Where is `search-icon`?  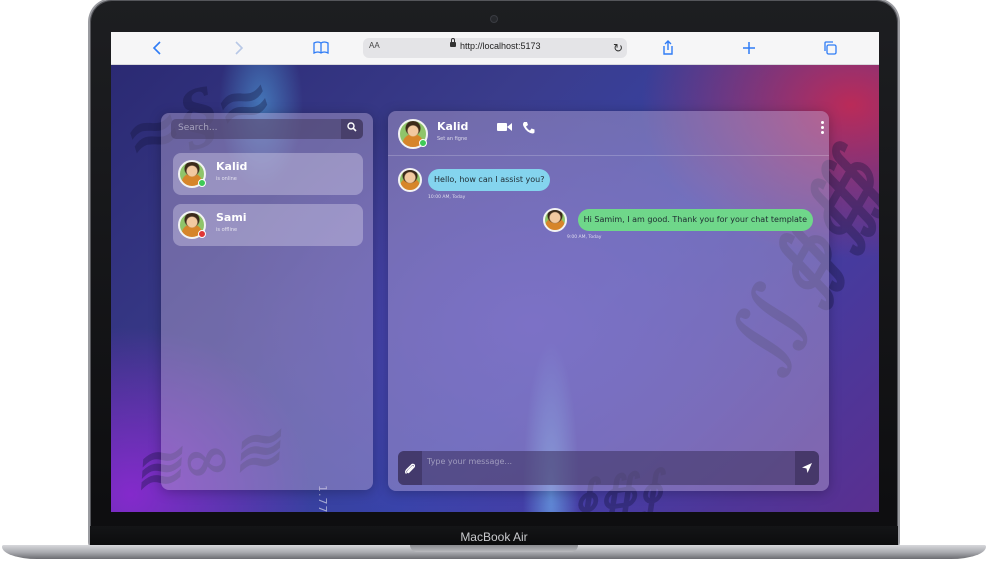
search-icon is located at coordinates (352, 127).